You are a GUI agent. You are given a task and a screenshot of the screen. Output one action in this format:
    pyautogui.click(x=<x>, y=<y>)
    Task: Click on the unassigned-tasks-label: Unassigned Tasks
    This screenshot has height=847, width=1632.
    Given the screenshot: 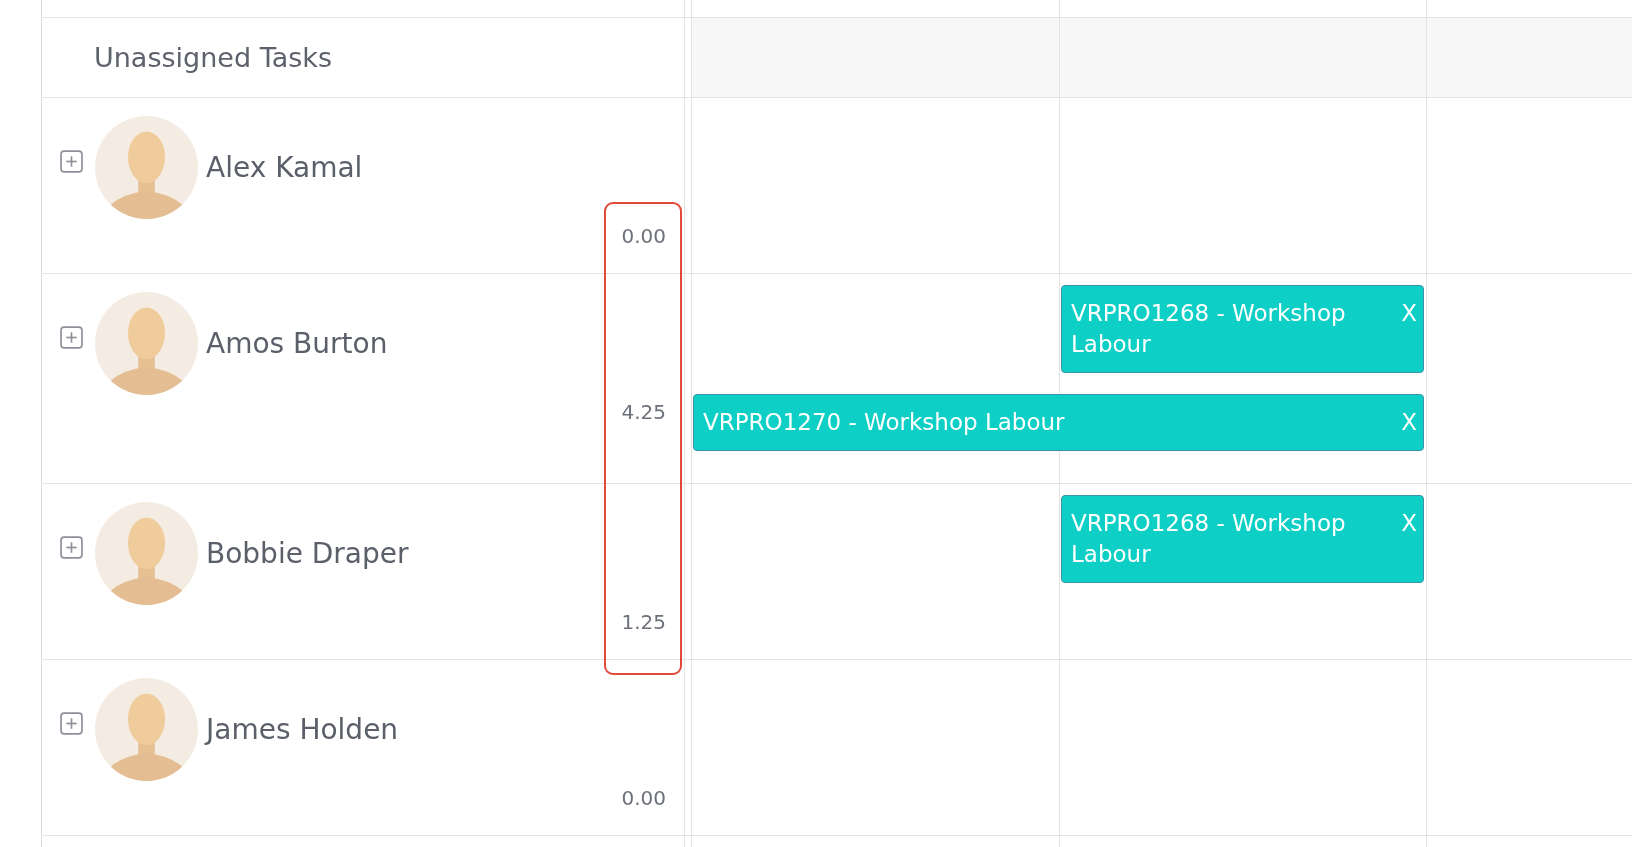 What is the action you would take?
    pyautogui.click(x=213, y=57)
    